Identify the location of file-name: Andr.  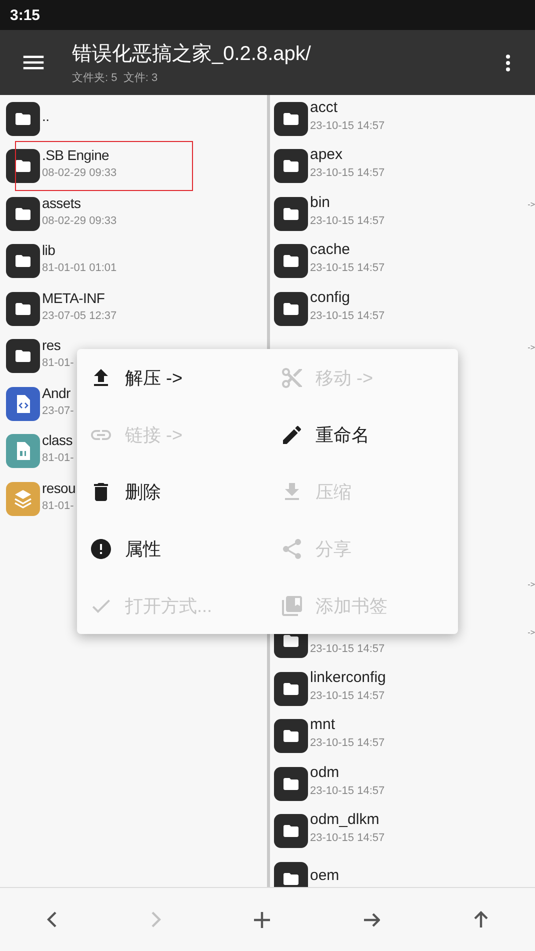
(57, 393).